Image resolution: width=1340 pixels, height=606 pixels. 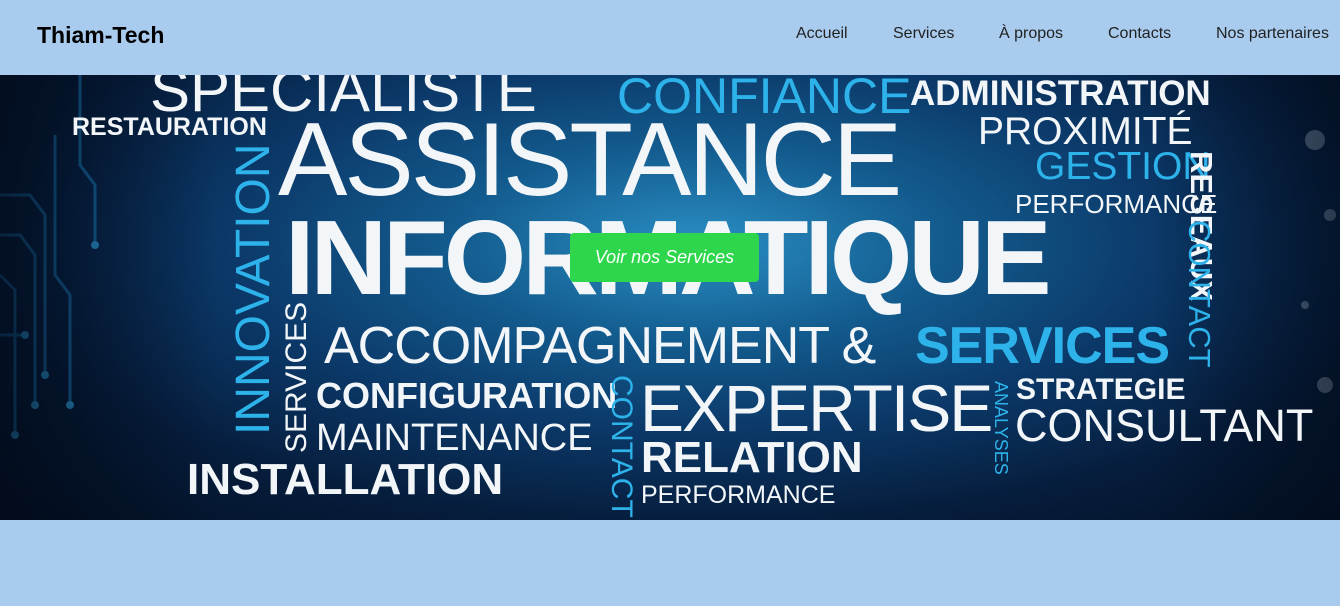 I want to click on word-services-blue: SERVICES, so click(x=1042, y=346).